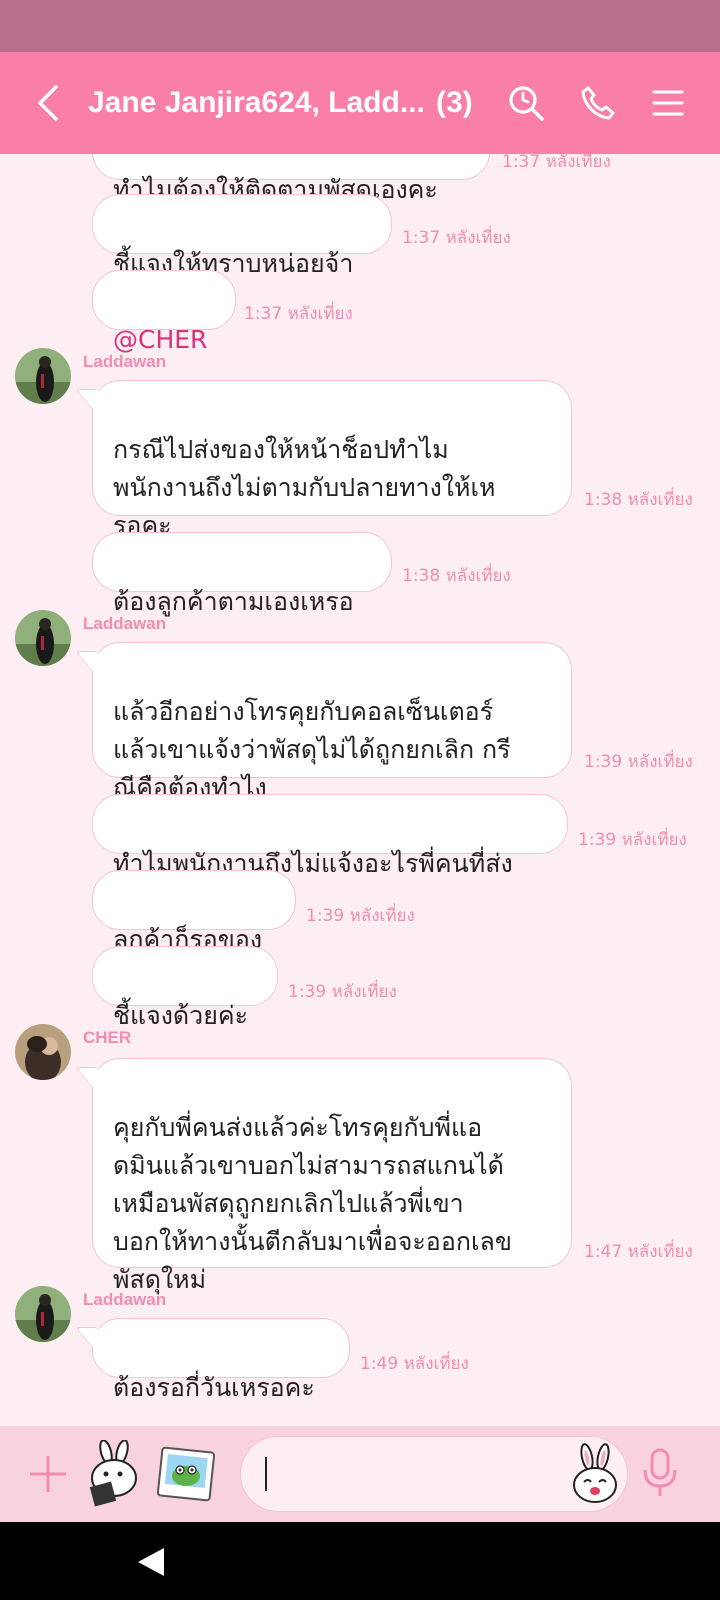  I want to click on emoji-button, so click(595, 1474).